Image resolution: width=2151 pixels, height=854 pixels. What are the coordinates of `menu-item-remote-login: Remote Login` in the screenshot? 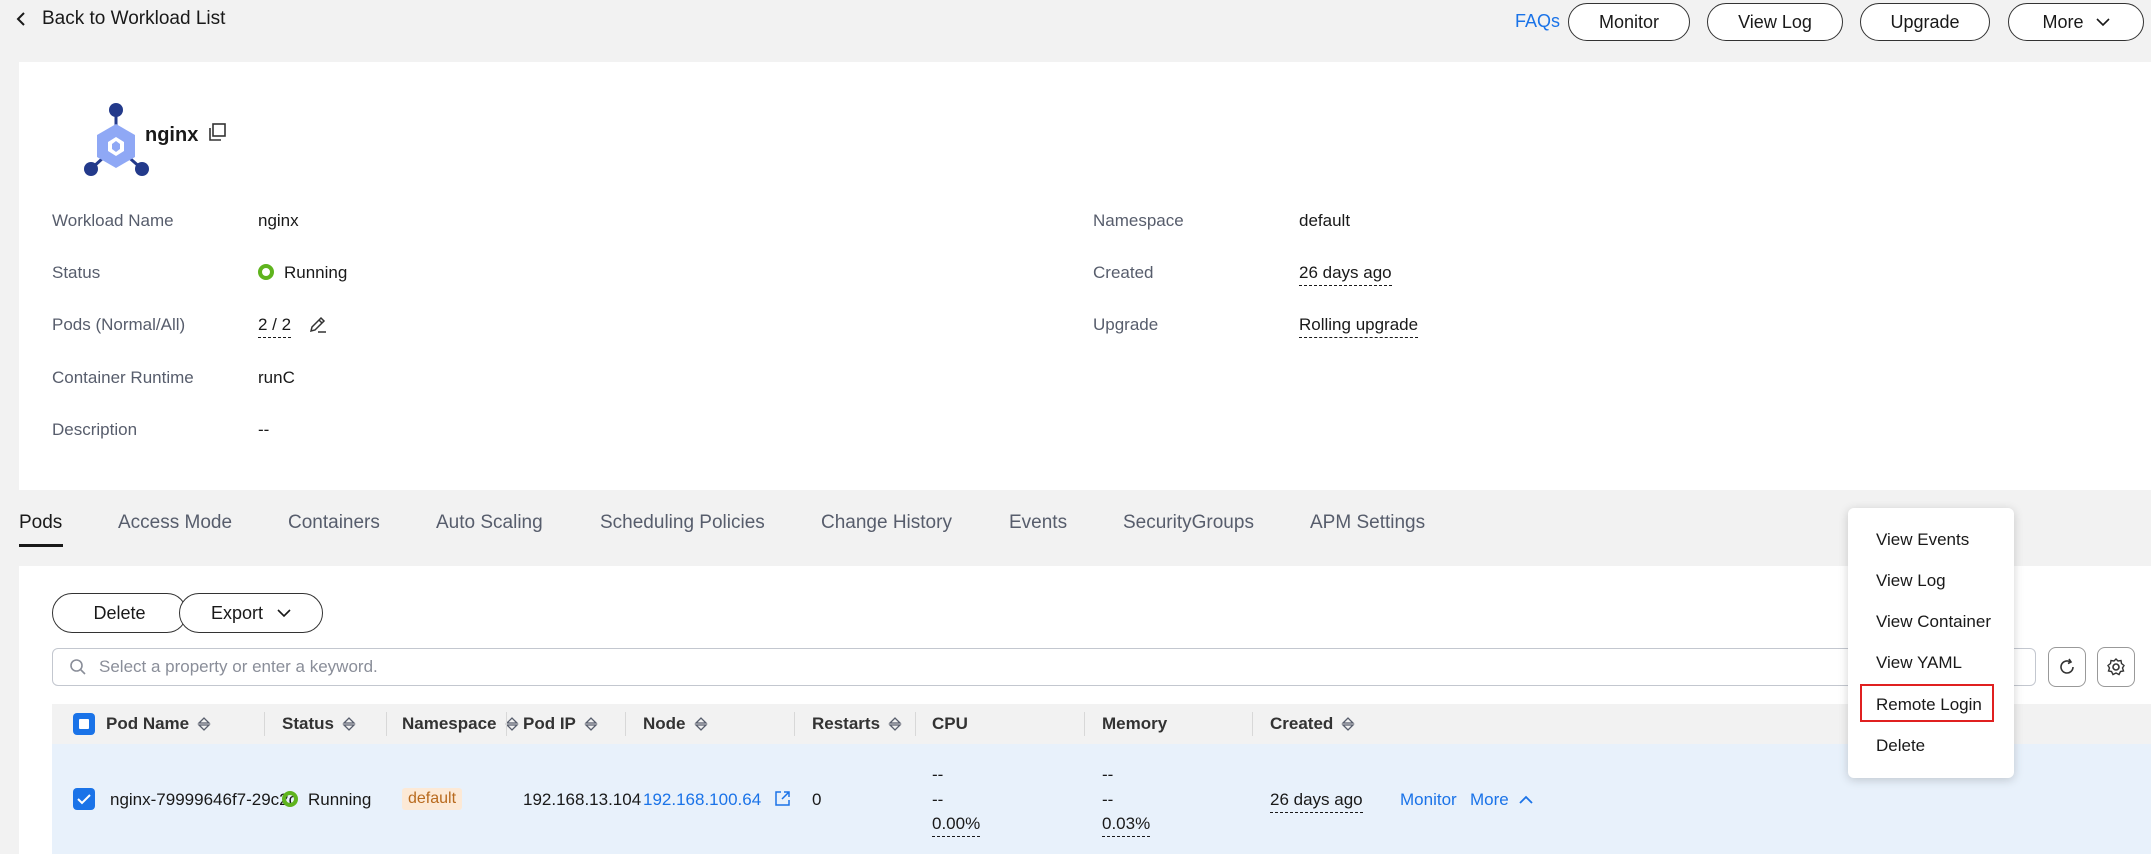 It's located at (1929, 705).